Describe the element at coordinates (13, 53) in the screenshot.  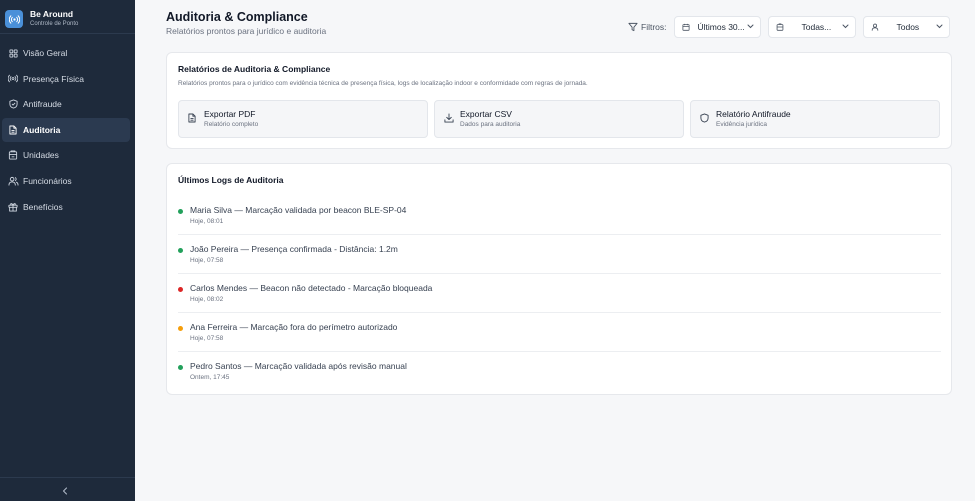
I see `grid-icon` at that location.